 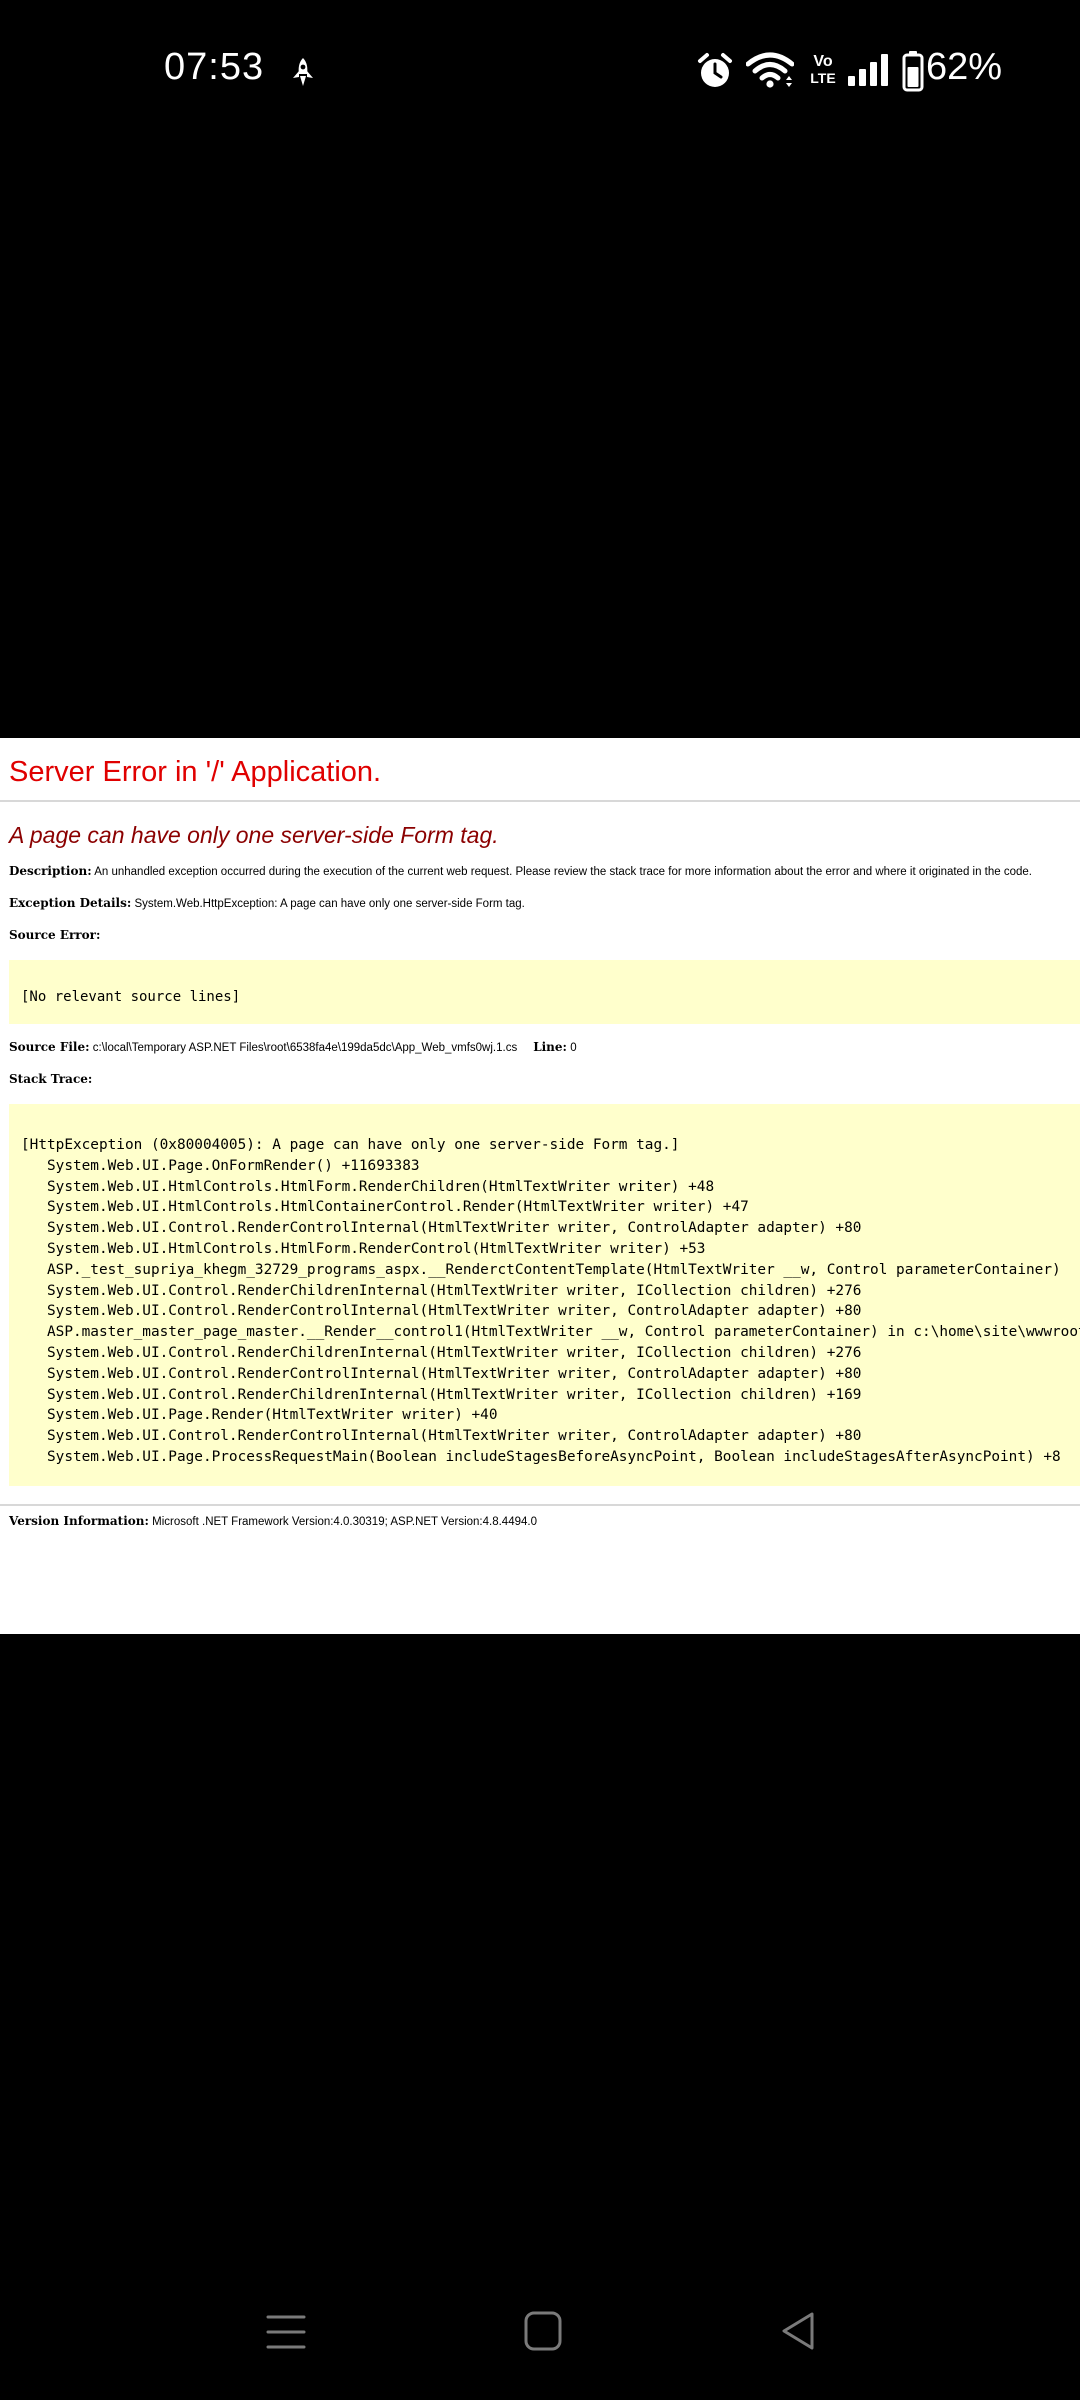 What do you see at coordinates (823, 61) in the screenshot?
I see `volte-label-top: Vo` at bounding box center [823, 61].